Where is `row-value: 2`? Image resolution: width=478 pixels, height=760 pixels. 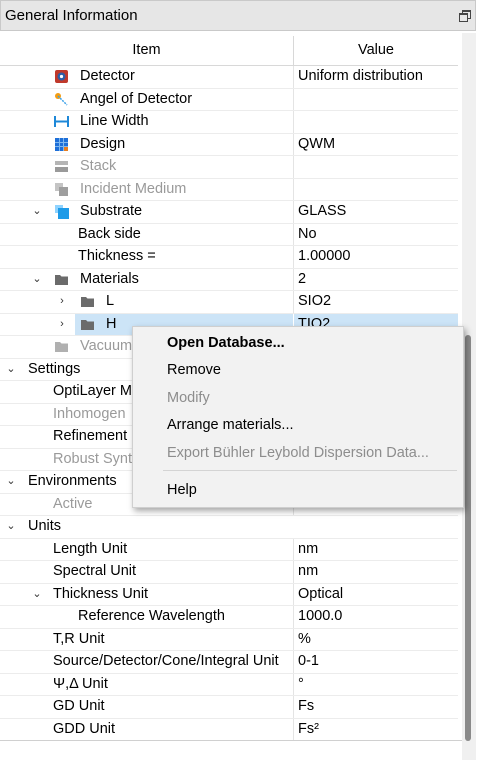
row-value: 2 is located at coordinates (302, 279).